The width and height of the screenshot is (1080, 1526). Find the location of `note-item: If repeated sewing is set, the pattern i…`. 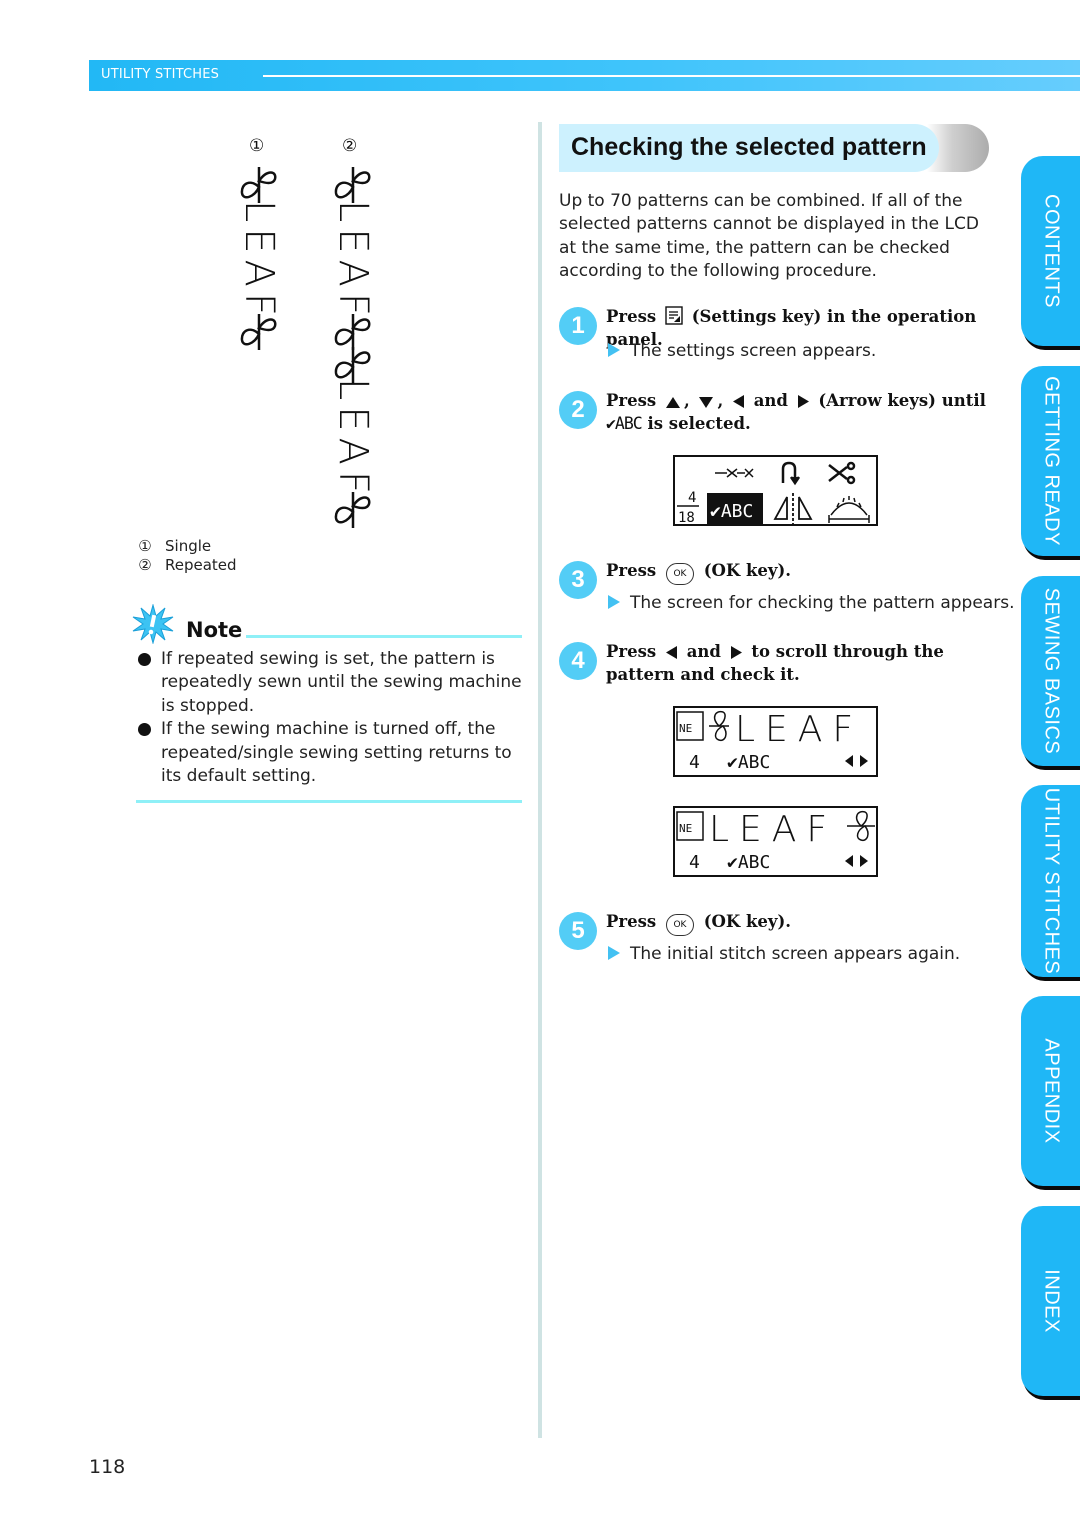

note-item: If repeated sewing is set, the pattern i… is located at coordinates (329, 683).